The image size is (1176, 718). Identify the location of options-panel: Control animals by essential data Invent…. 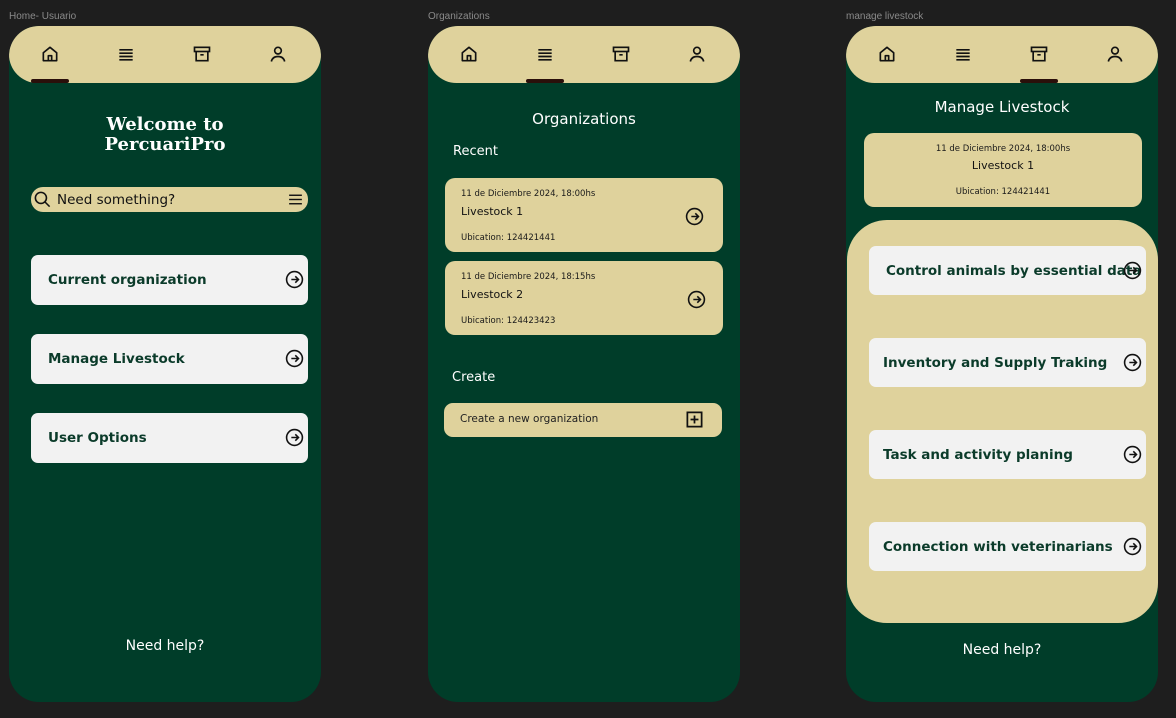
(1002, 421).